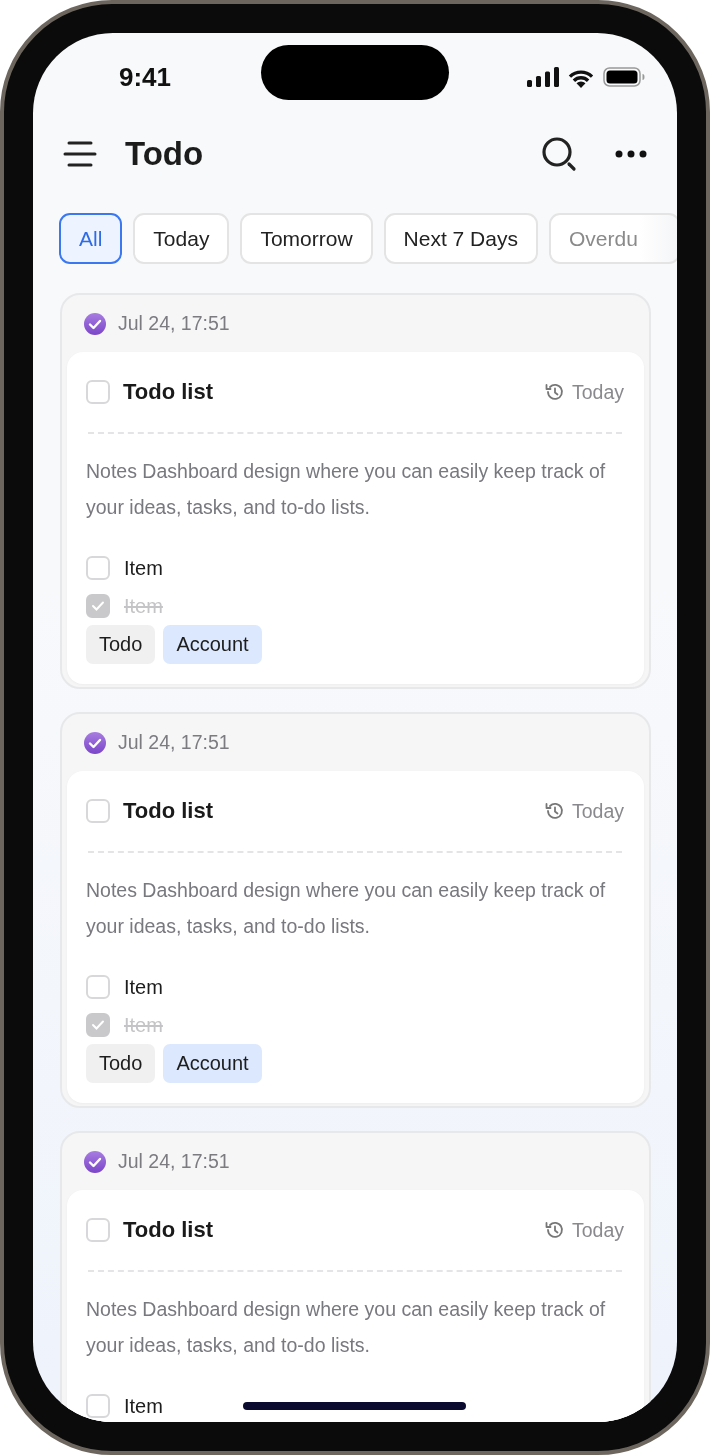  What do you see at coordinates (624, 77) in the screenshot?
I see `battery-icon` at bounding box center [624, 77].